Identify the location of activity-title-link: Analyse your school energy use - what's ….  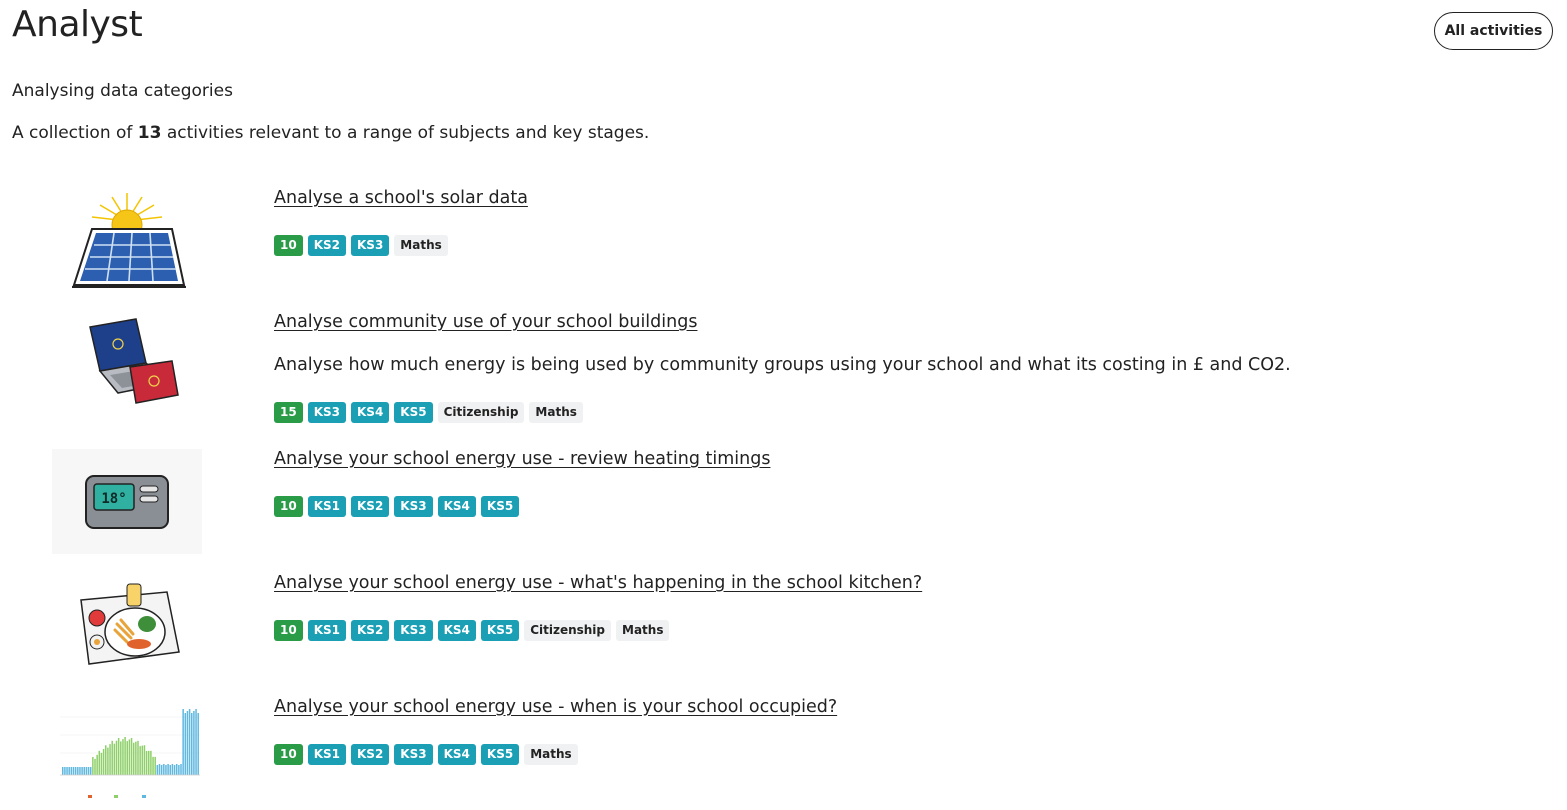
(598, 583).